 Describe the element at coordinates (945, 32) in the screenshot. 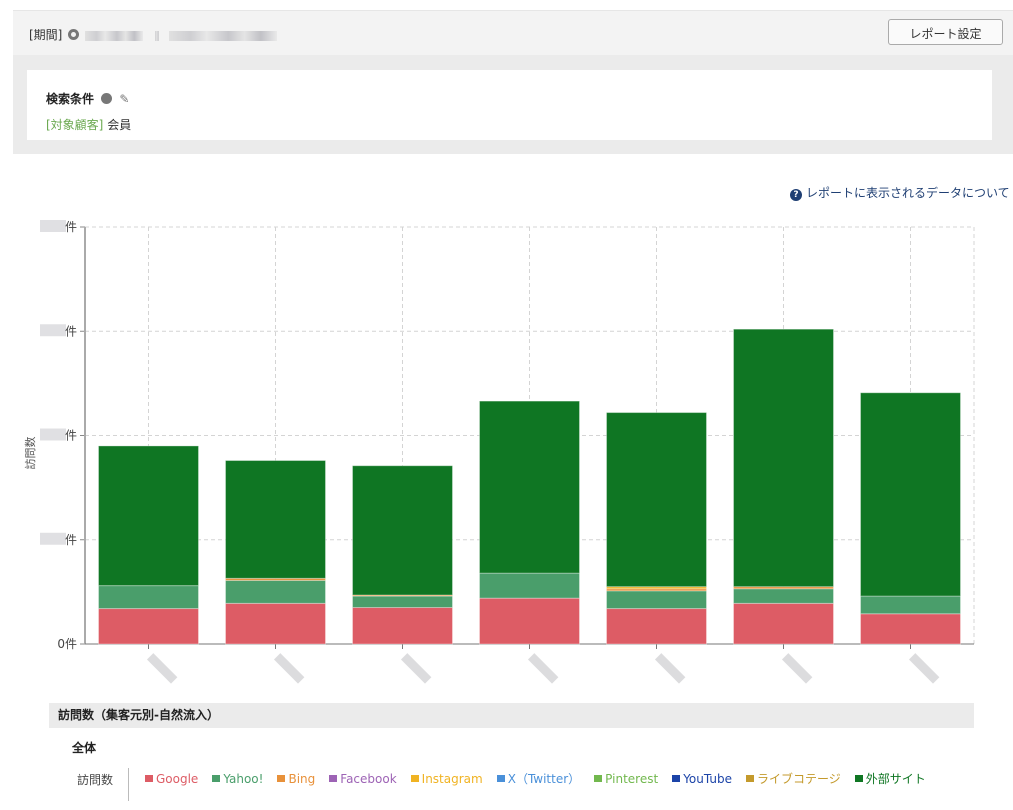

I see `report-settings-button: レポート設定` at that location.